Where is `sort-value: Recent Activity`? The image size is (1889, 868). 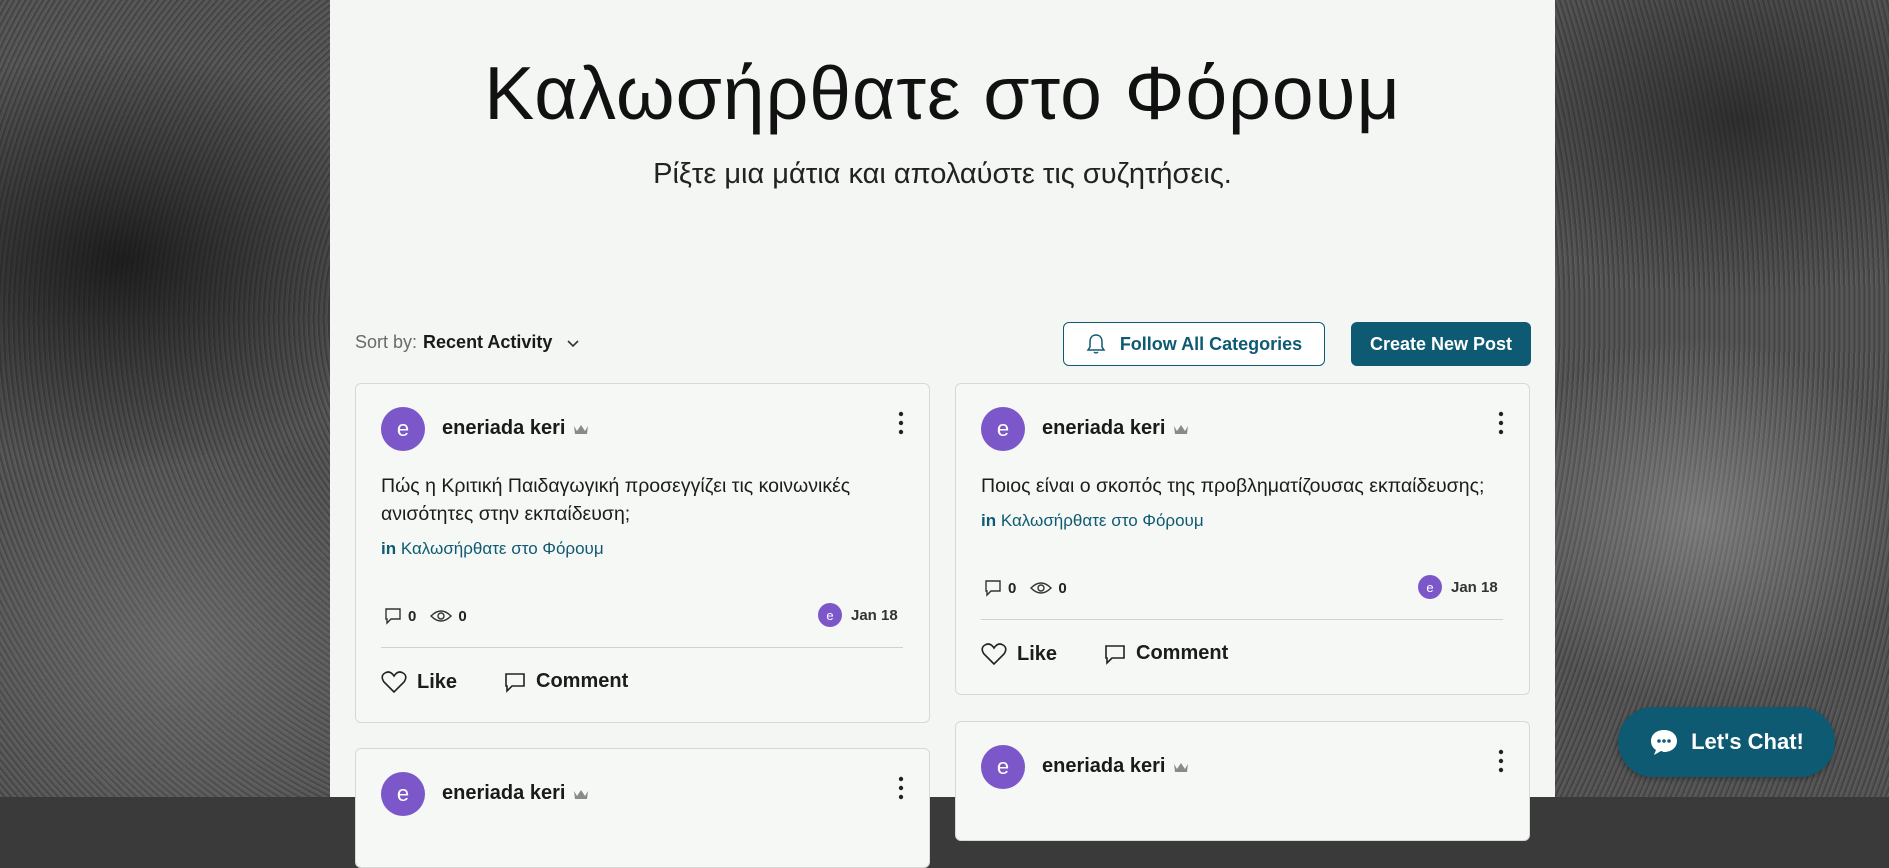 sort-value: Recent Activity is located at coordinates (488, 342).